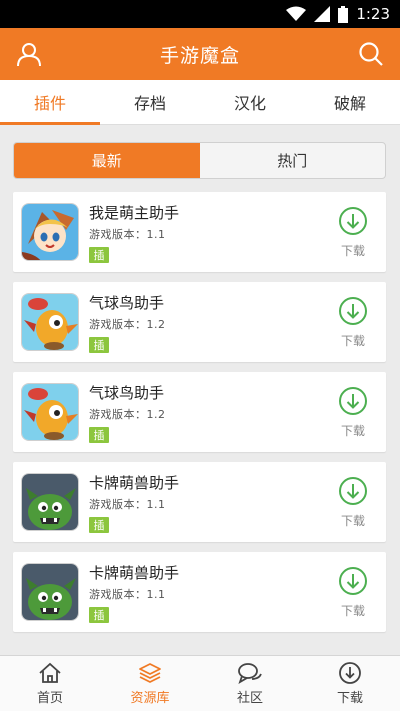 The width and height of the screenshot is (400, 711). What do you see at coordinates (200, 14) in the screenshot?
I see `status-bar: 1:23` at bounding box center [200, 14].